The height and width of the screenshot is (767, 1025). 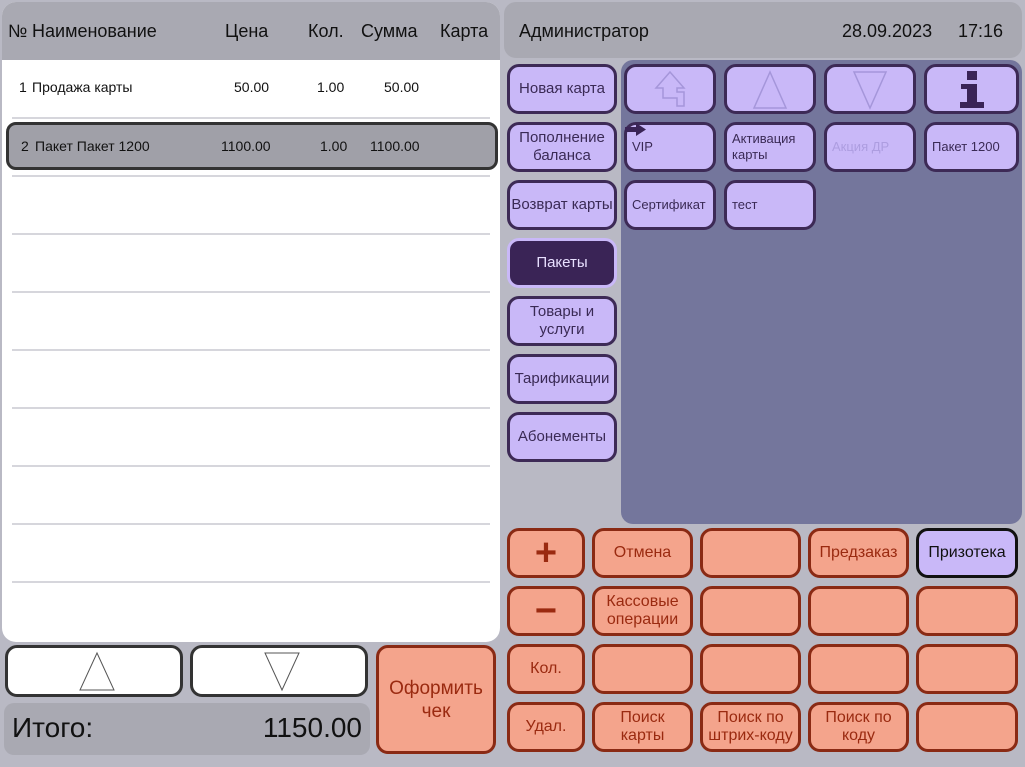 I want to click on category-packages: Пакеты, so click(x=562, y=263).